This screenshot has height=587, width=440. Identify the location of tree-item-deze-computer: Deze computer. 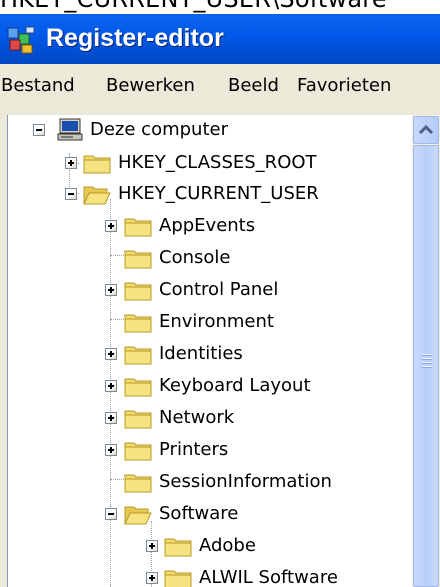
(208, 130).